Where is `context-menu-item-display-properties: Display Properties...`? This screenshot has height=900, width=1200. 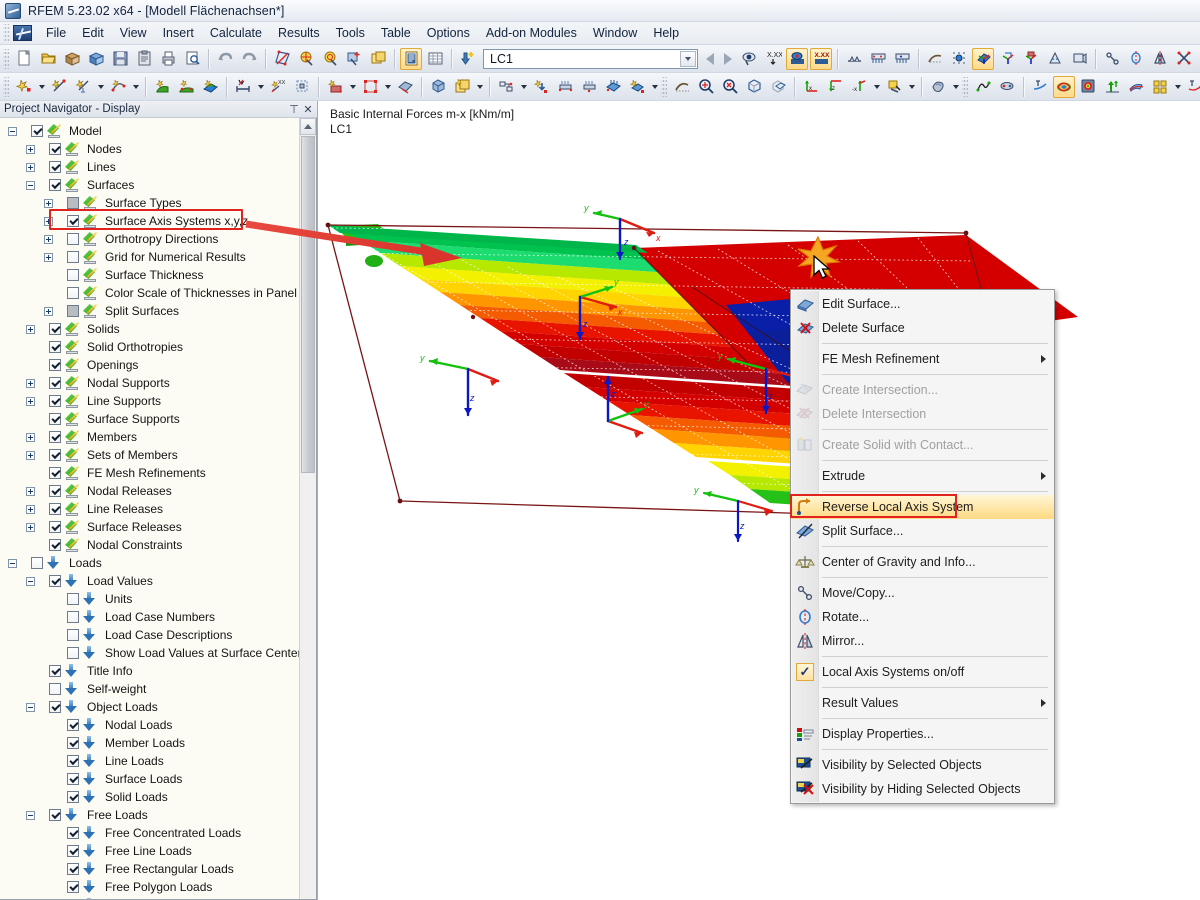
context-menu-item-display-properties: Display Properties... is located at coordinates (922, 734).